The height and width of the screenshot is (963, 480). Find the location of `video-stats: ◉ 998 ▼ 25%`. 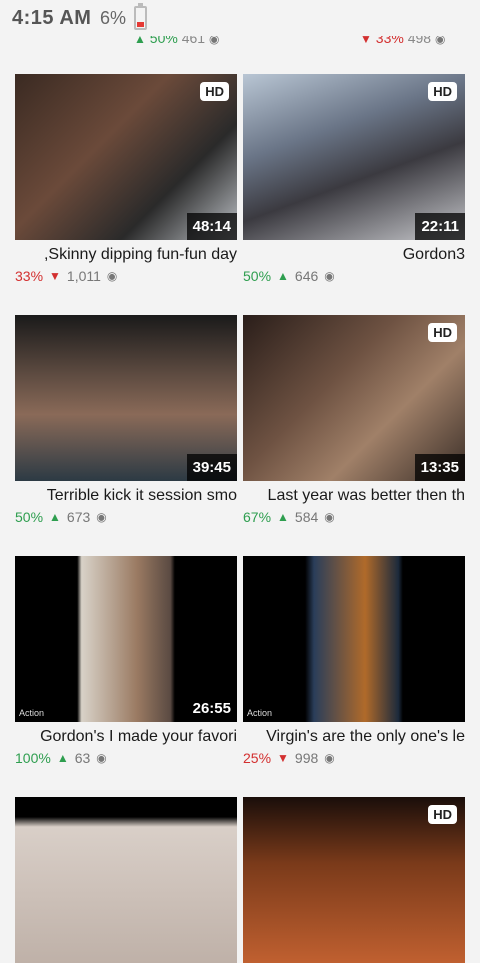

video-stats: ◉ 998 ▼ 25% is located at coordinates (354, 758).